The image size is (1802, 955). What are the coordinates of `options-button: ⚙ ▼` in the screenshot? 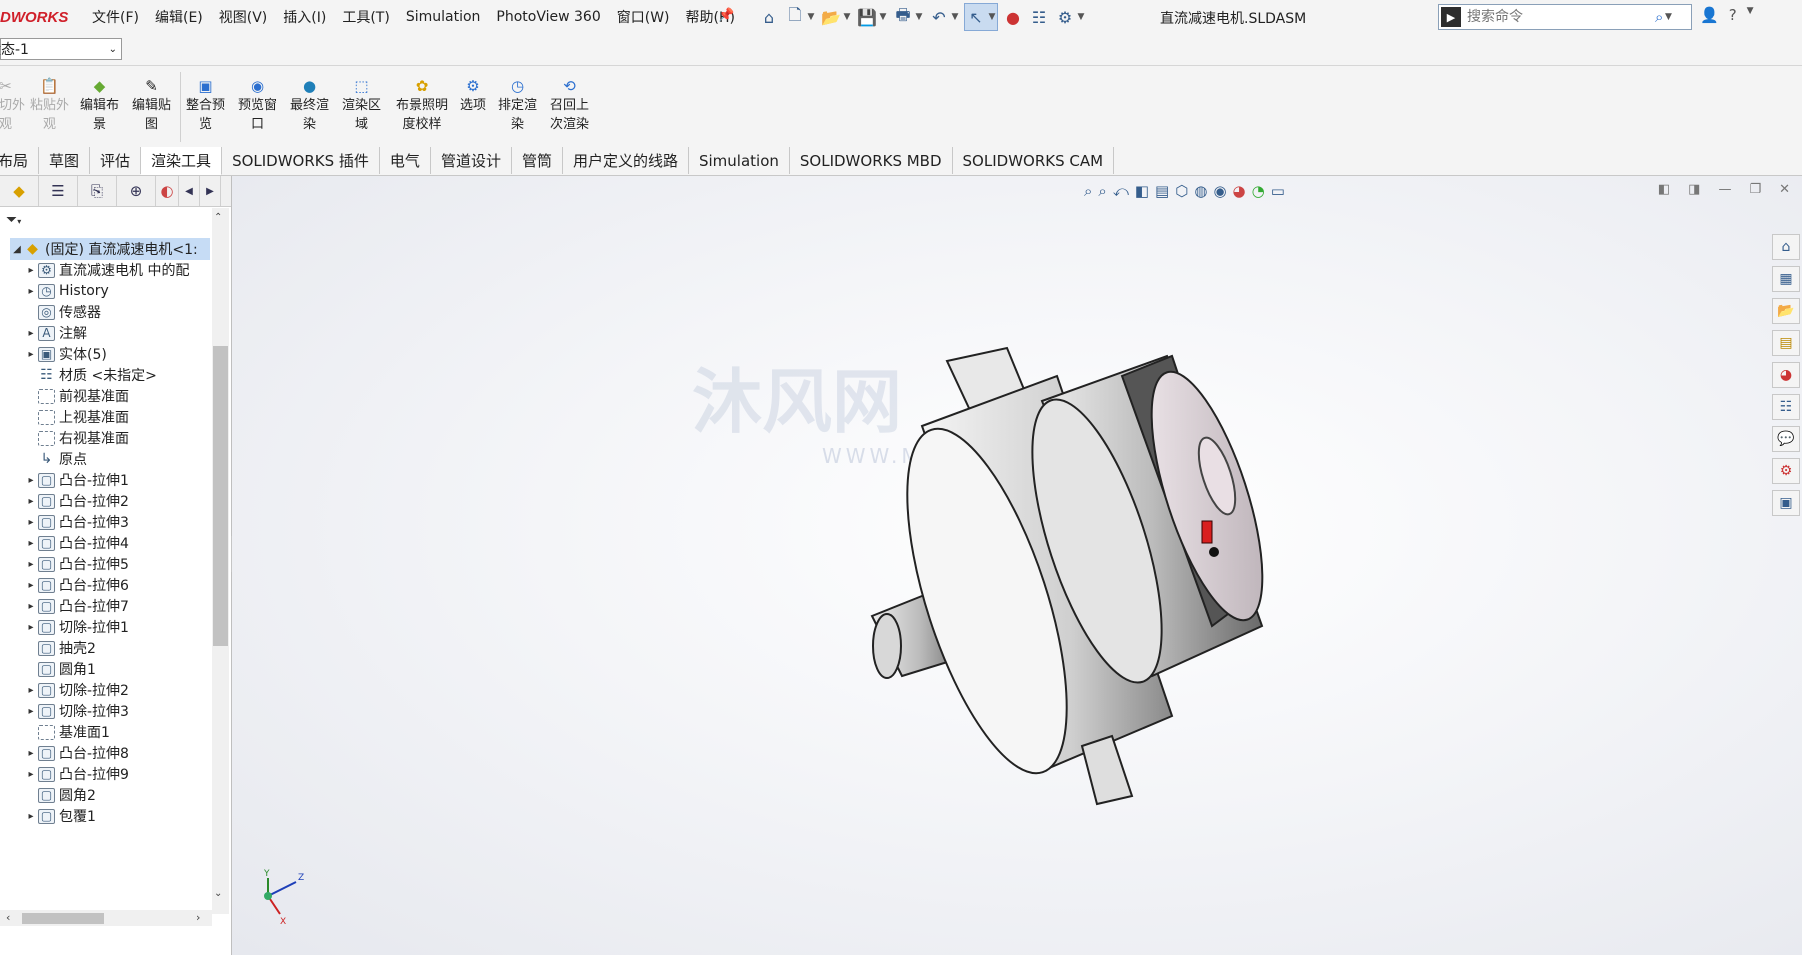 It's located at (1070, 17).